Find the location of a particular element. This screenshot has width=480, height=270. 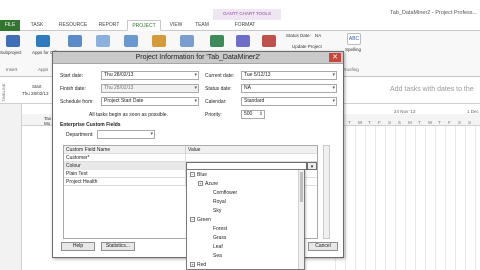

project-information-icon is located at coordinates (75, 41).